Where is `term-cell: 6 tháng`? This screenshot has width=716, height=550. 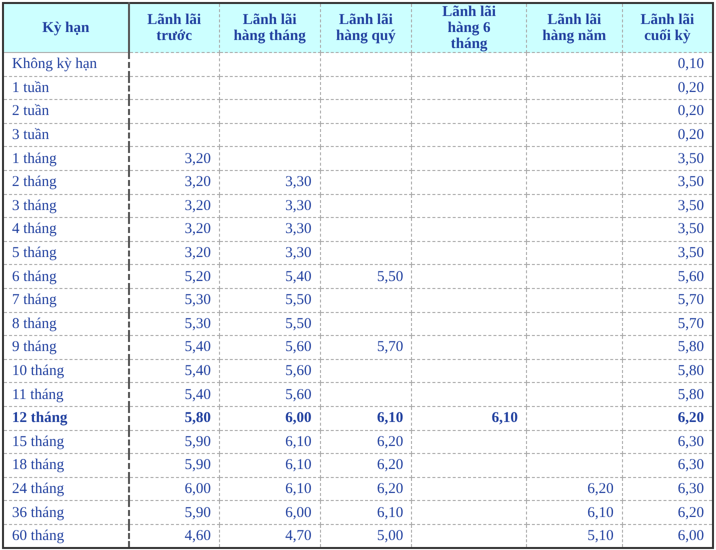
term-cell: 6 tháng is located at coordinates (66, 276).